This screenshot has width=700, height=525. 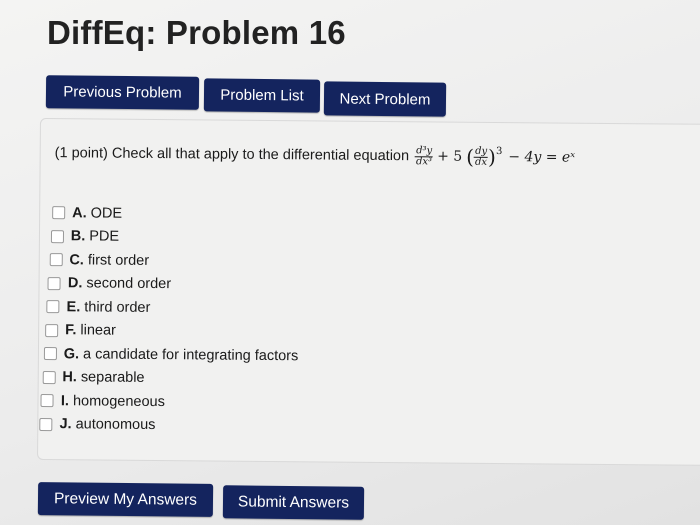 I want to click on option-letter: E., so click(x=73, y=307).